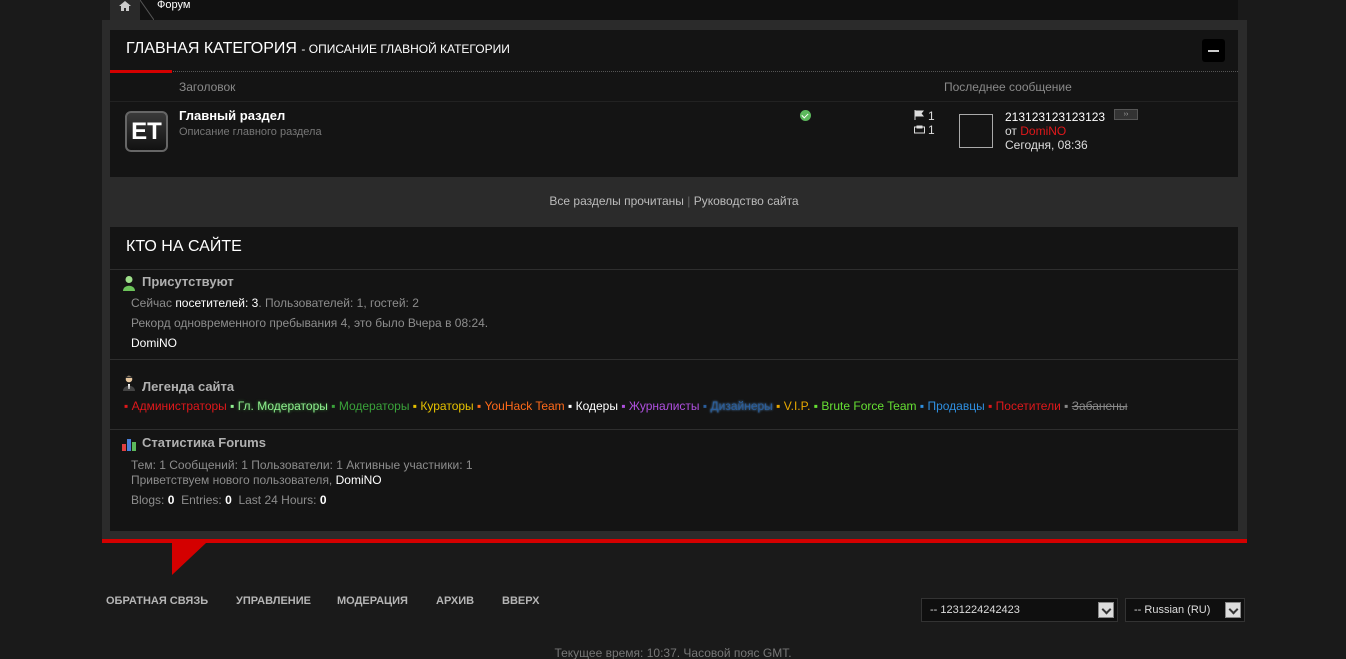 The height and width of the screenshot is (659, 1346). What do you see at coordinates (674, 541) in the screenshot?
I see `footer-accent-bar` at bounding box center [674, 541].